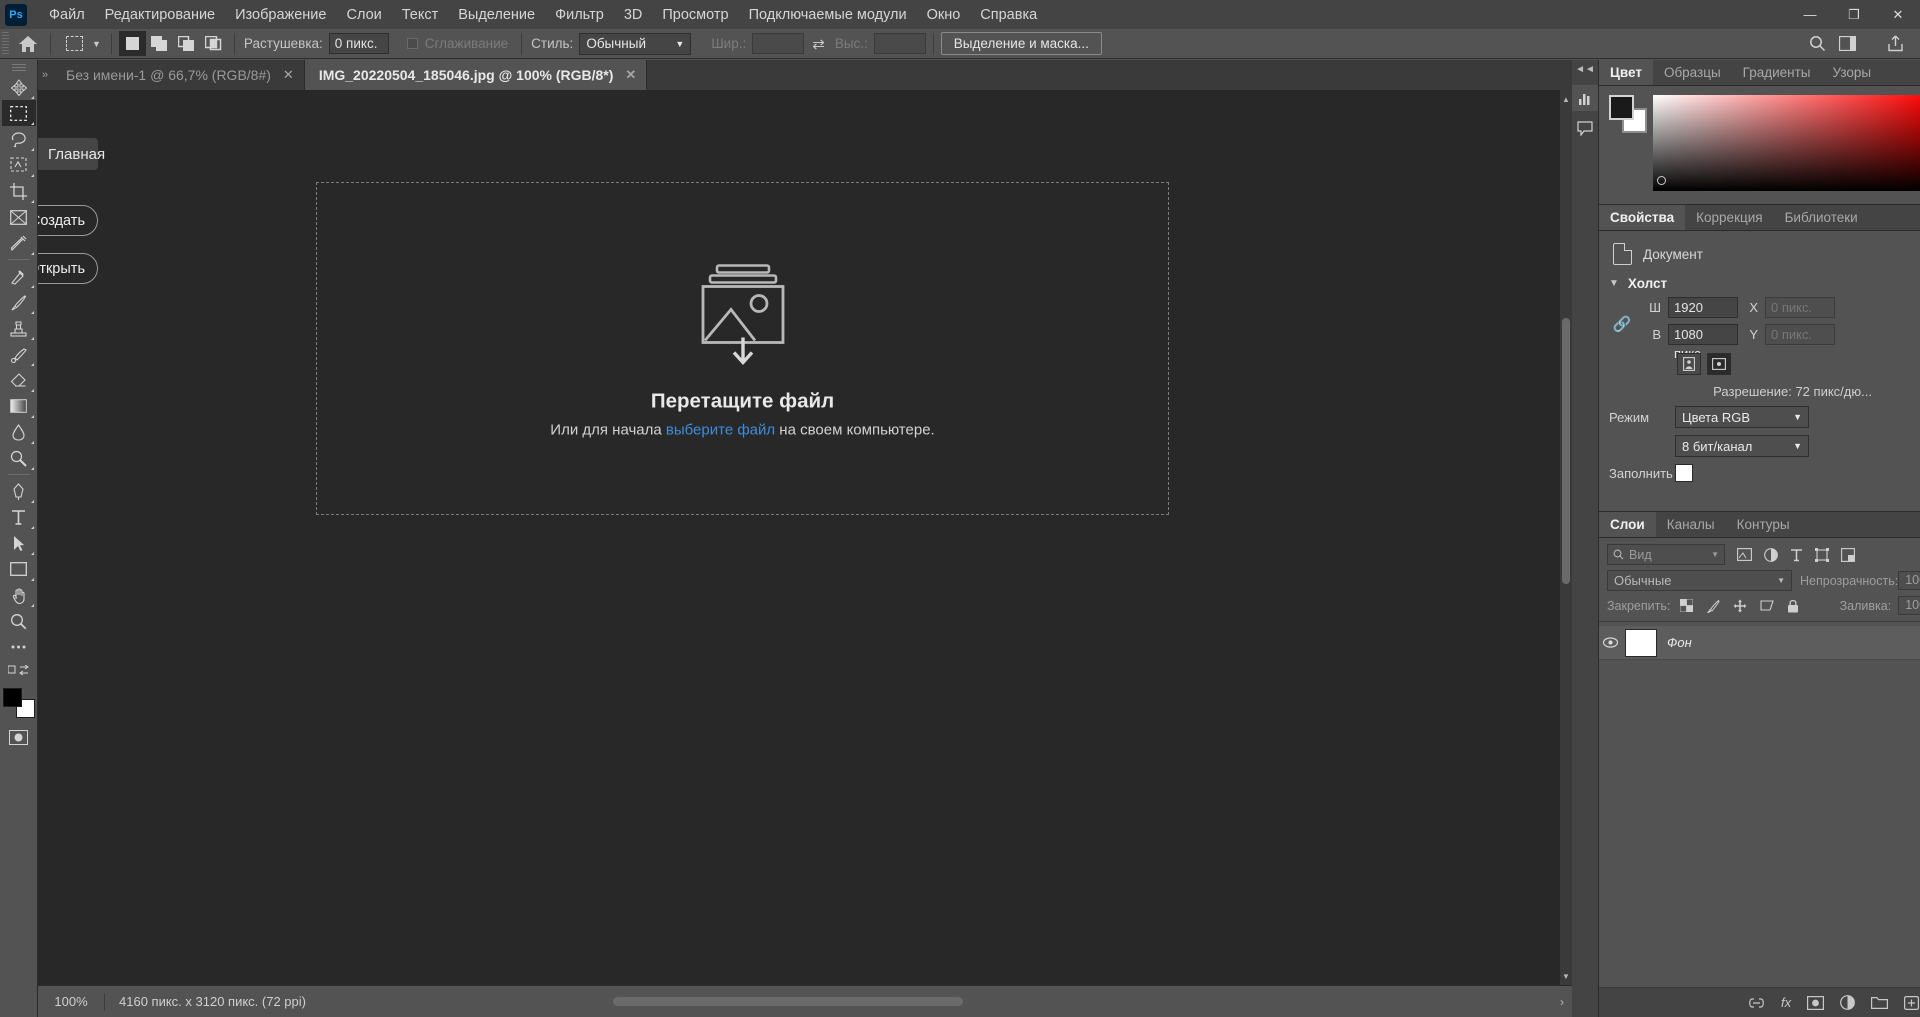  I want to click on layer-name: Фон, so click(1679, 642).